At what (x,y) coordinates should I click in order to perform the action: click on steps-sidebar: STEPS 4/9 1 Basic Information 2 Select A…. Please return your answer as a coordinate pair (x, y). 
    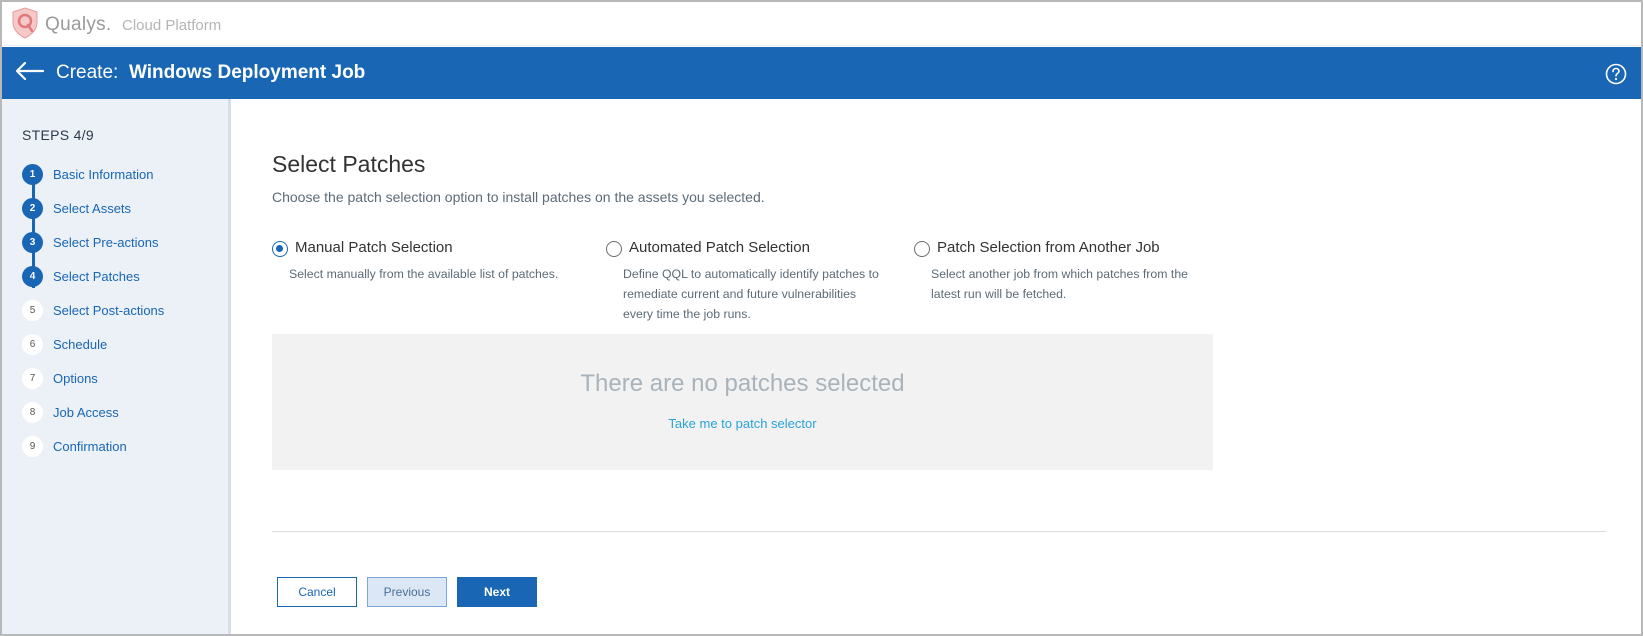
    Looking at the image, I should click on (116, 366).